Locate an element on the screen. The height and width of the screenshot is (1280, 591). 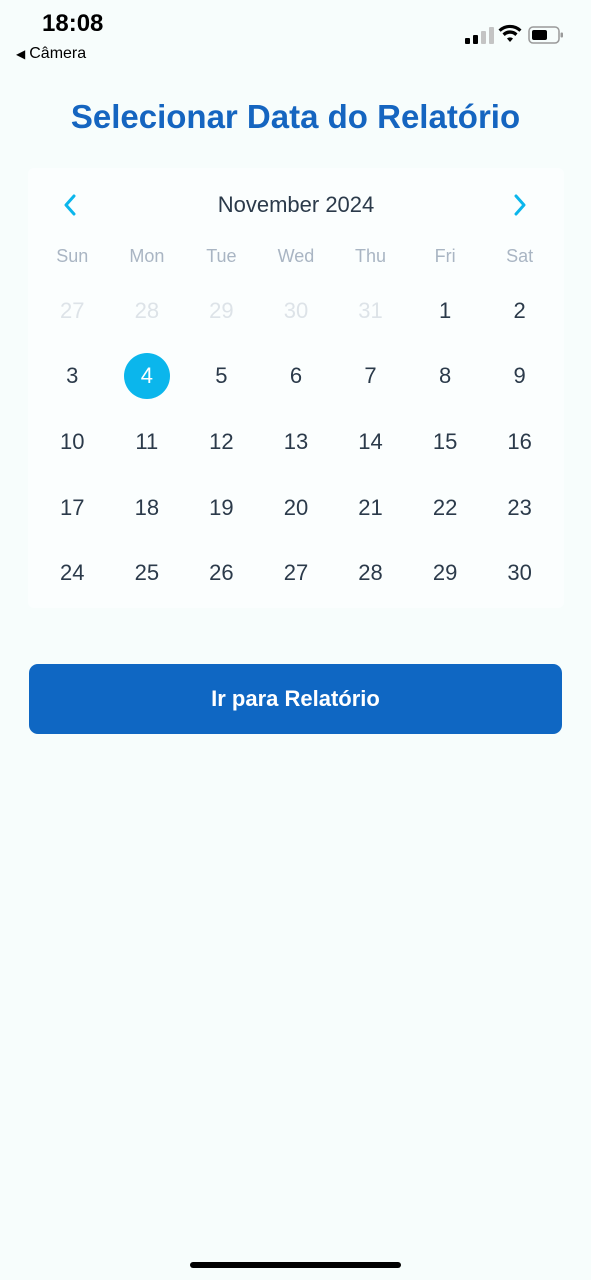
calendar-day: 20 is located at coordinates (296, 508).